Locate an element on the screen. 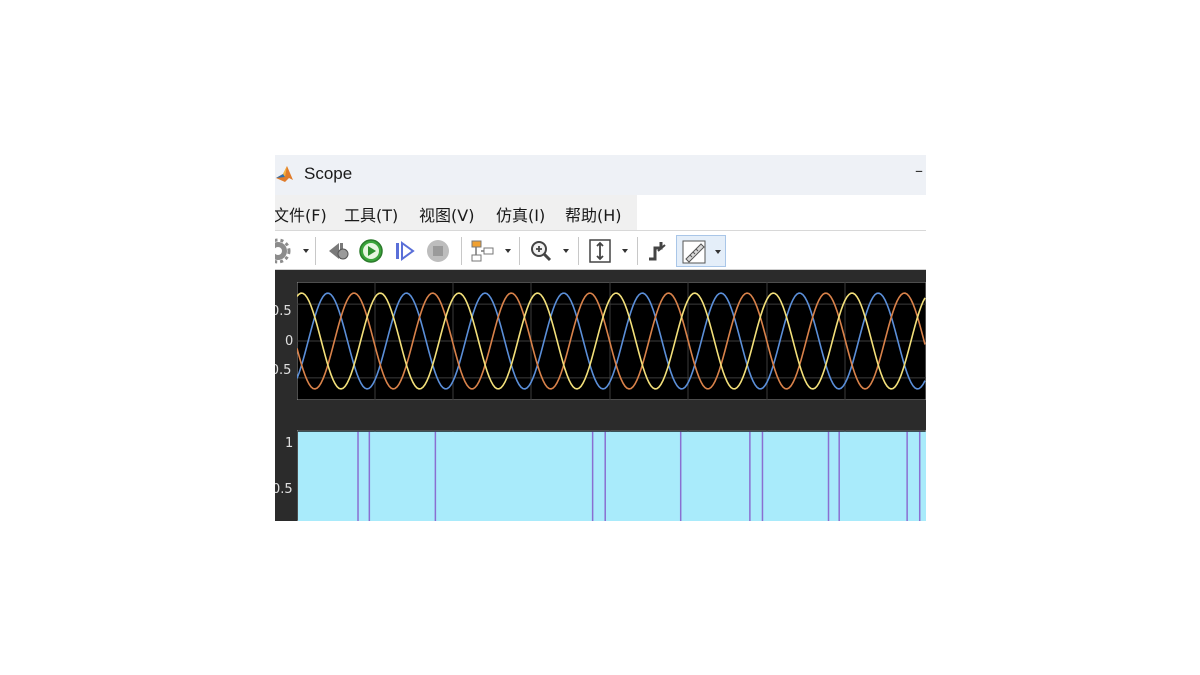 The height and width of the screenshot is (675, 1200). title-bar: Scope – is located at coordinates (600, 175).